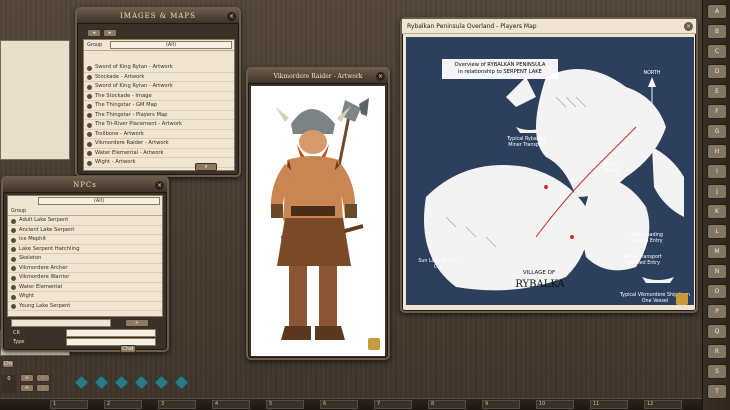  What do you see at coordinates (717, 91) in the screenshot?
I see `sidebar-button: E` at bounding box center [717, 91].